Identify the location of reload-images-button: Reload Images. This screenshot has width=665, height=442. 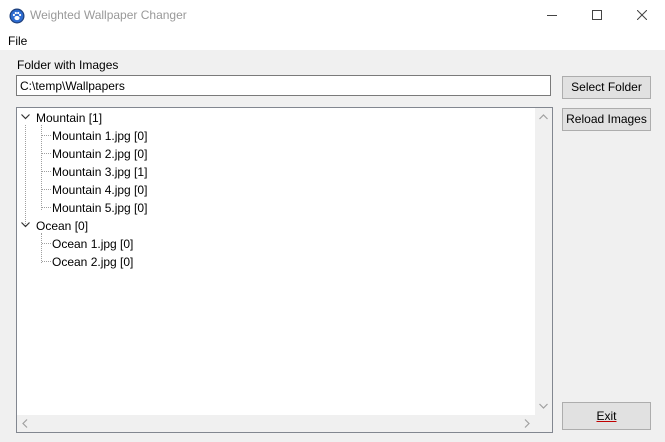
(606, 119).